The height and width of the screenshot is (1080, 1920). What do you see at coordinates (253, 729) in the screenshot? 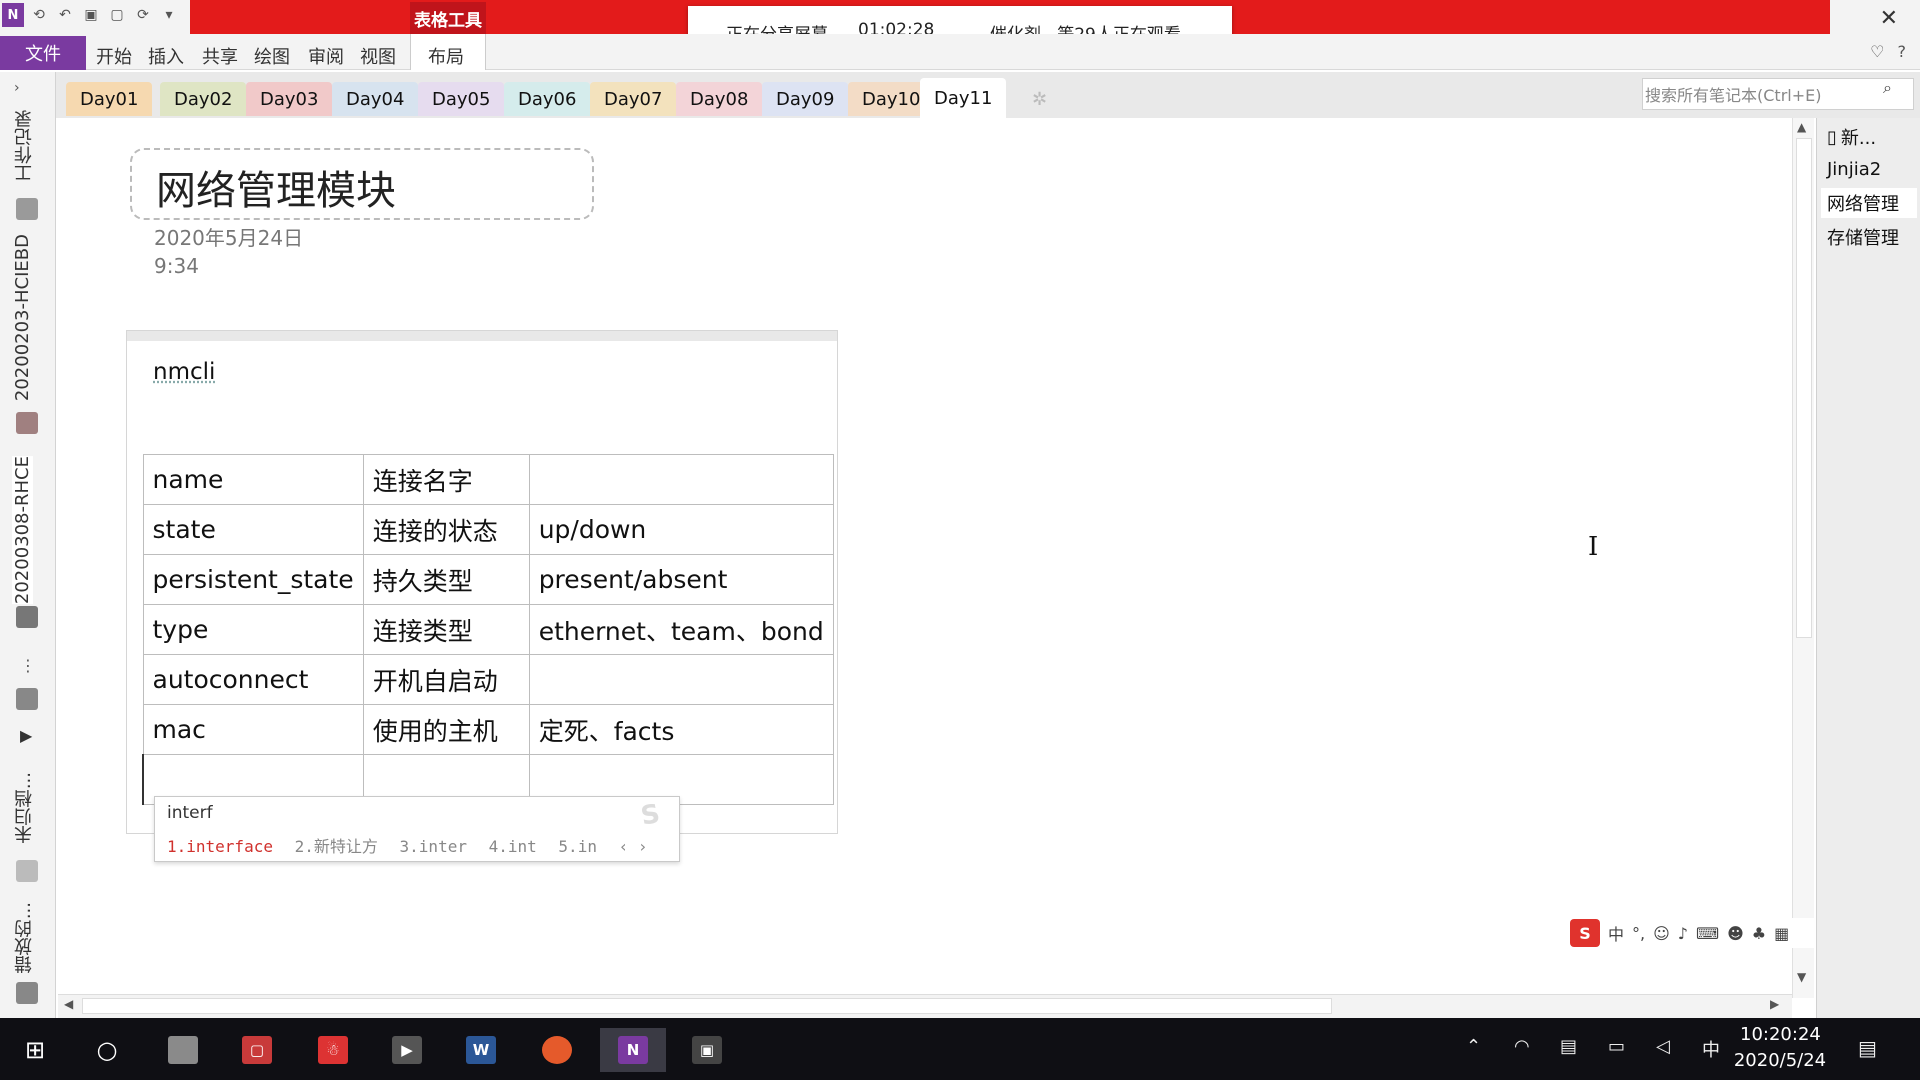
I see `table-cell: mac` at bounding box center [253, 729].